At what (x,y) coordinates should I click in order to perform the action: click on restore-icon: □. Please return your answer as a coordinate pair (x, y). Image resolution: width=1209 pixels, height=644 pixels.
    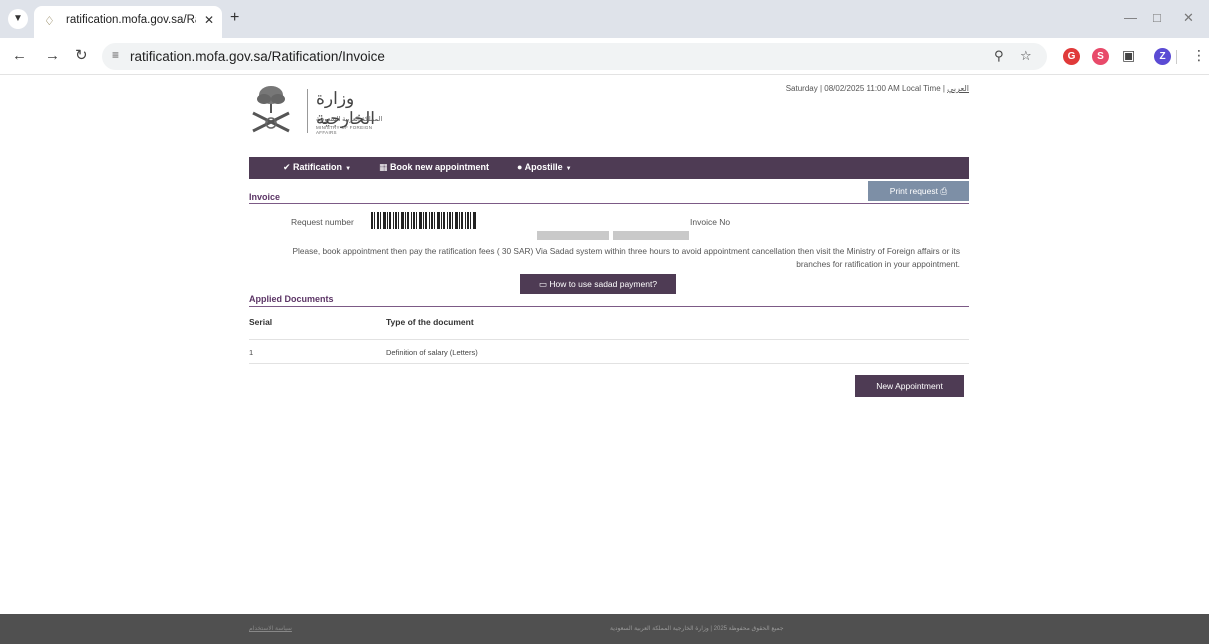
    Looking at the image, I should click on (1157, 17).